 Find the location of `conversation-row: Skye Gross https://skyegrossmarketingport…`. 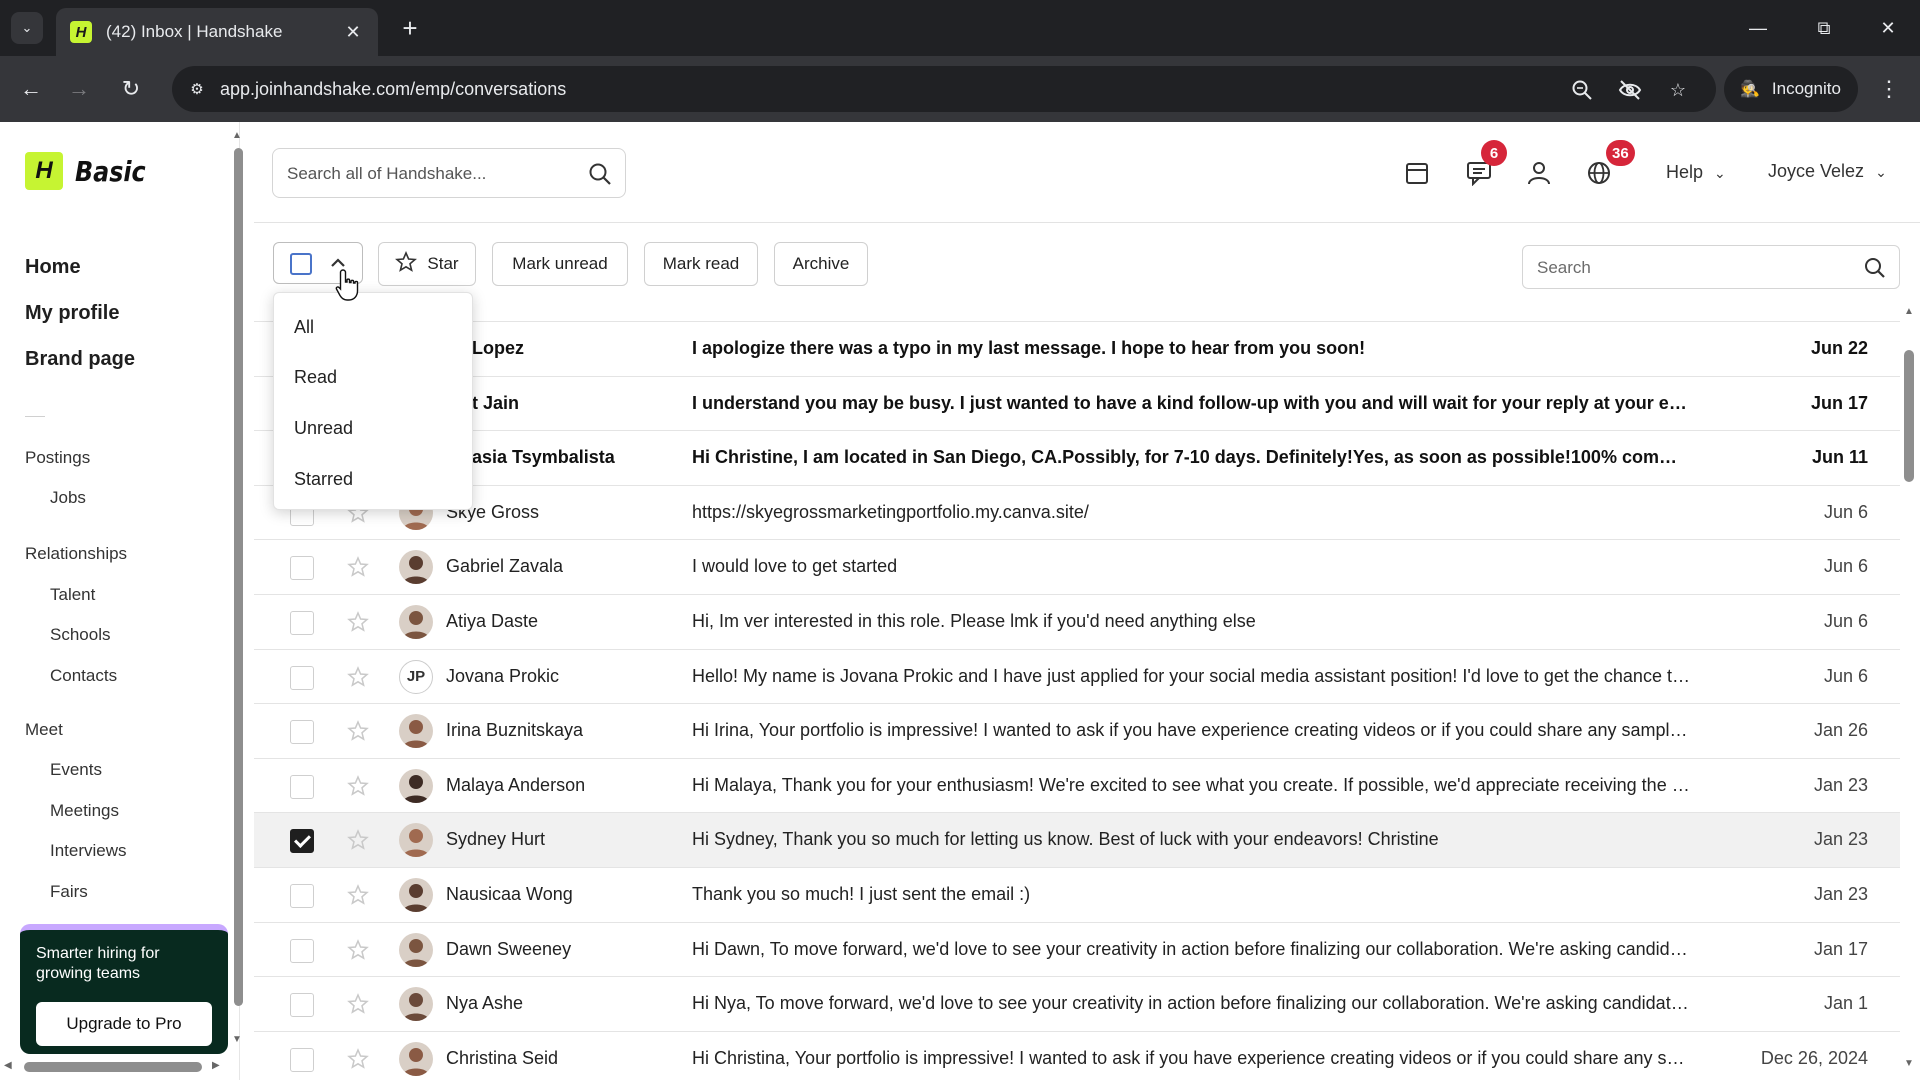

conversation-row: Skye Gross https://skyegrossmarketingport… is located at coordinates (1077, 513).